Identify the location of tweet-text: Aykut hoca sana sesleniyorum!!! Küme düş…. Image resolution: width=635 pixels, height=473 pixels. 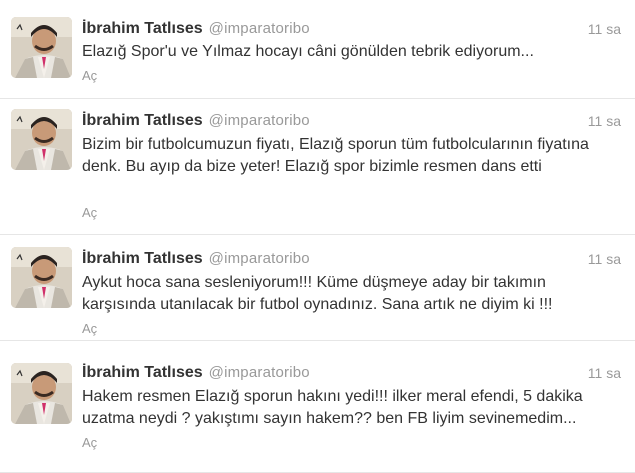
(317, 293).